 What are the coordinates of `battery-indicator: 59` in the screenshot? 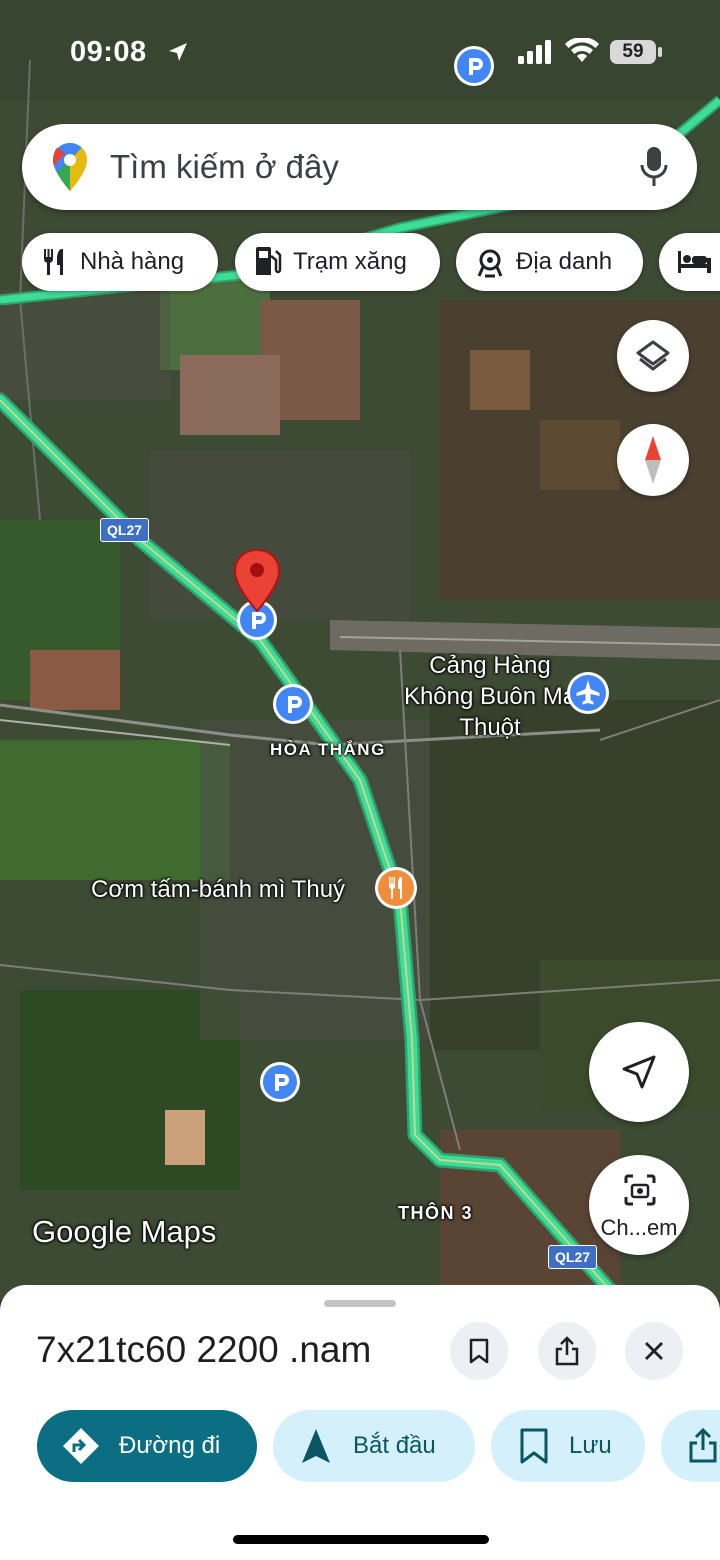 It's located at (633, 52).